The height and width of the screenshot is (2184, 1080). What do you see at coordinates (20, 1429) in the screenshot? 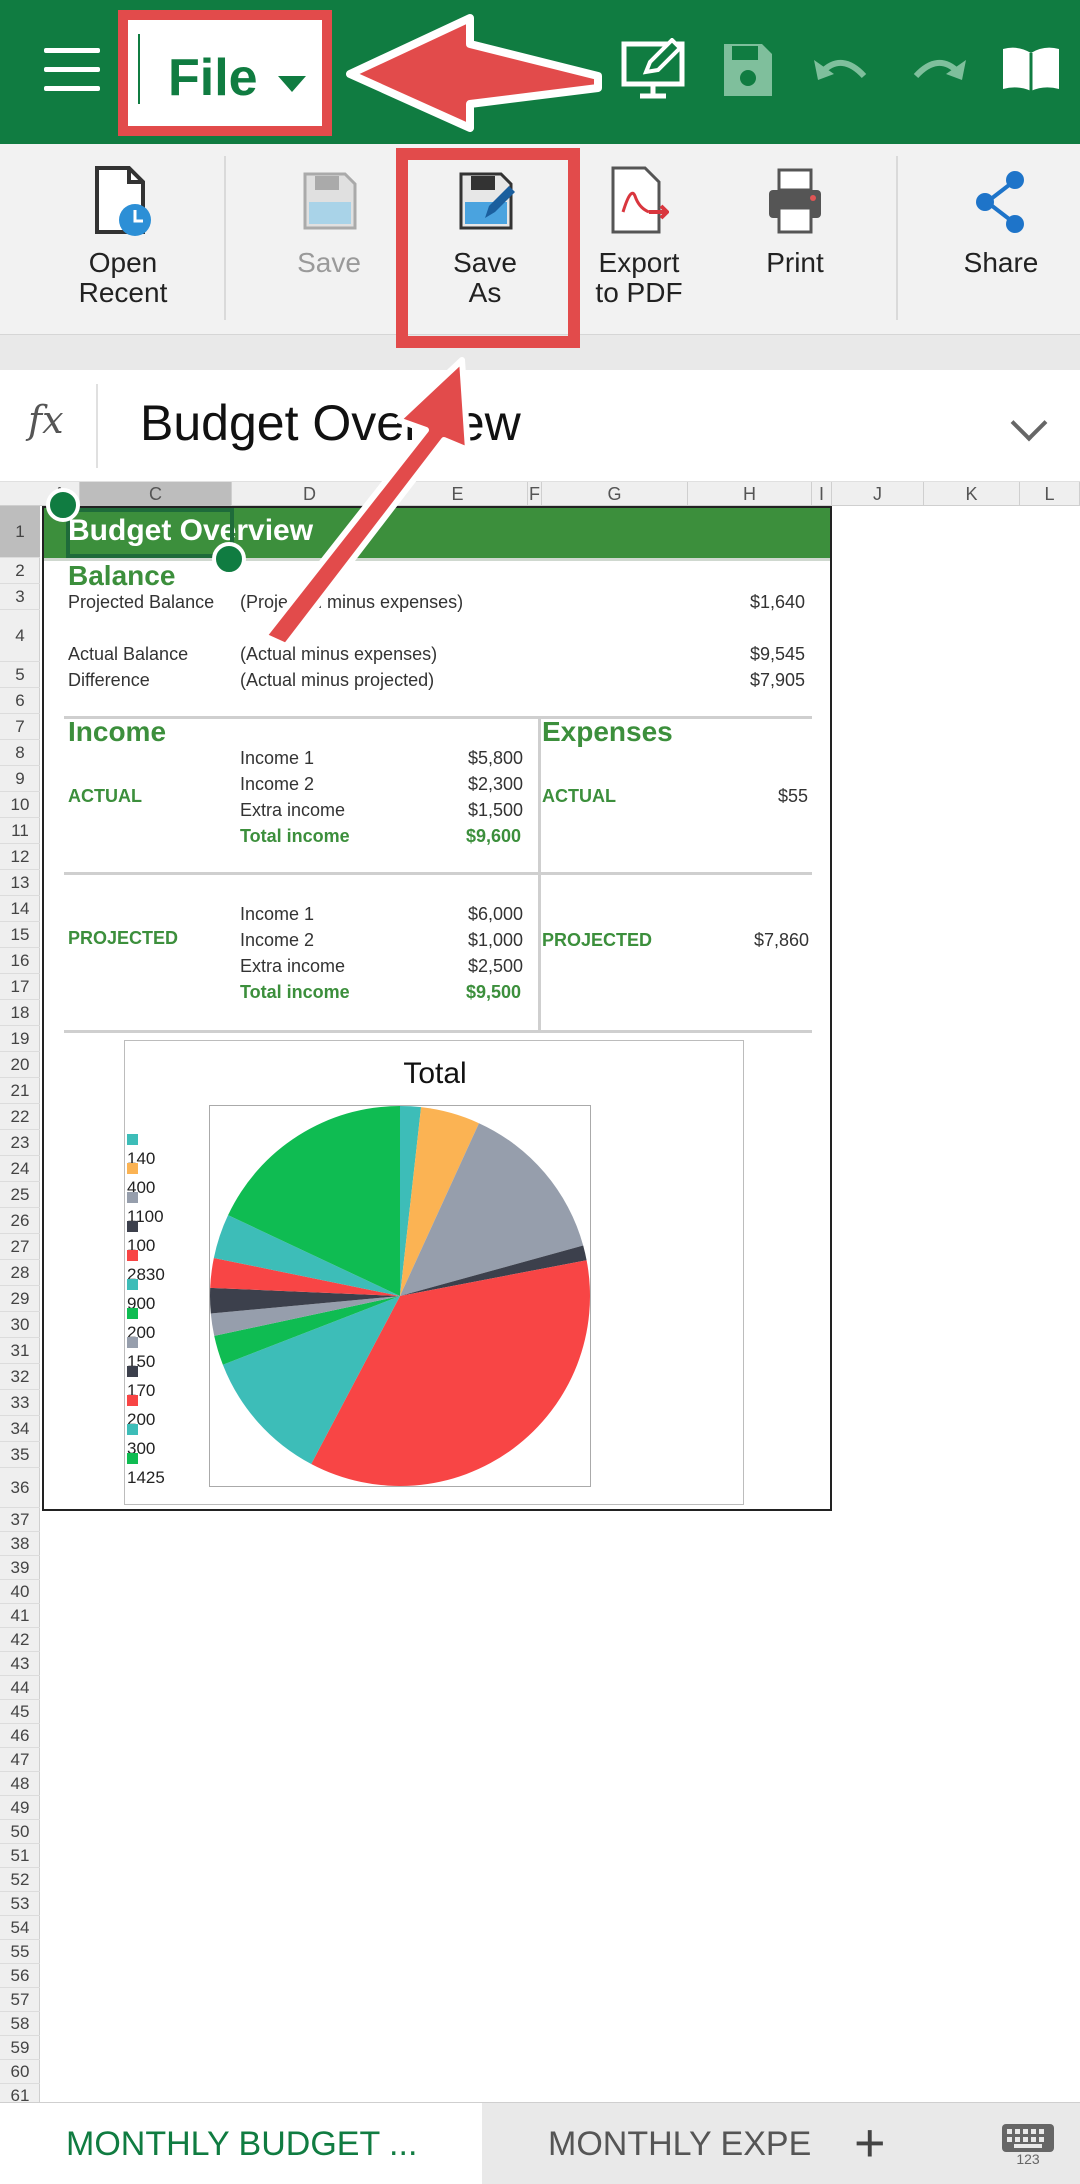
I see `row-header: 34` at bounding box center [20, 1429].